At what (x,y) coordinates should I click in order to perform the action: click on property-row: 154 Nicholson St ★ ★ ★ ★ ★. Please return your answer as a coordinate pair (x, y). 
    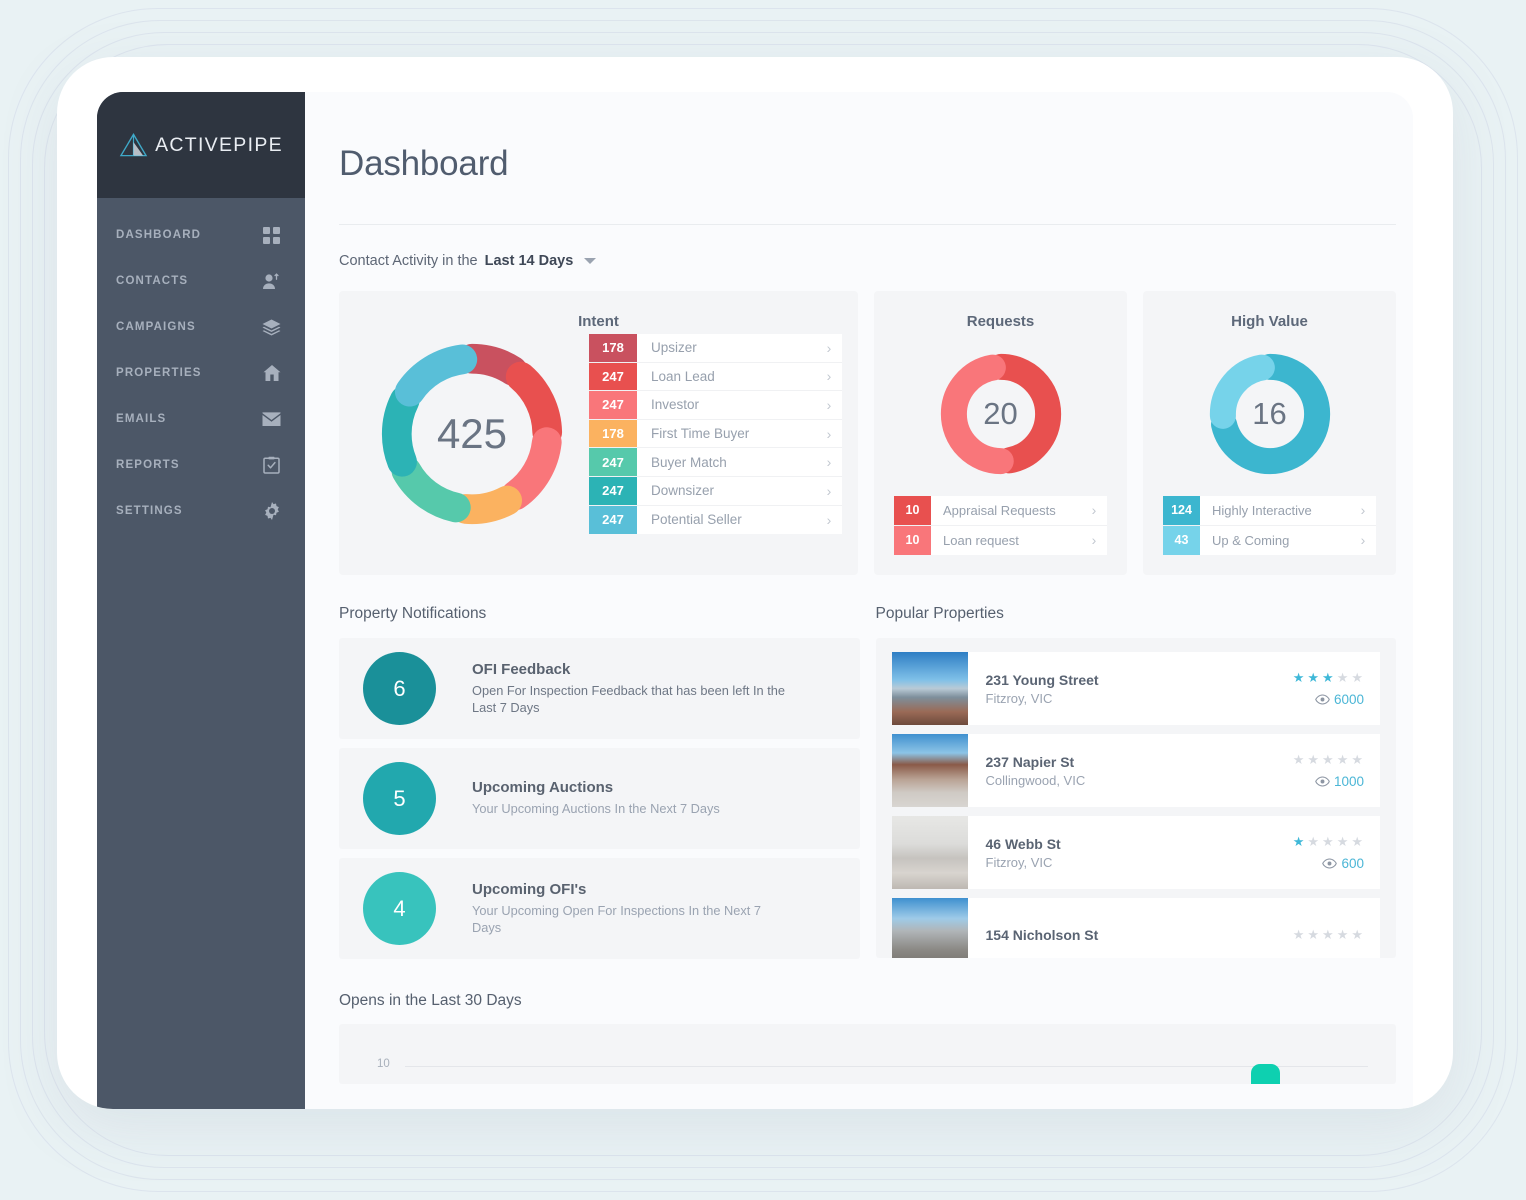
    Looking at the image, I should click on (1135, 928).